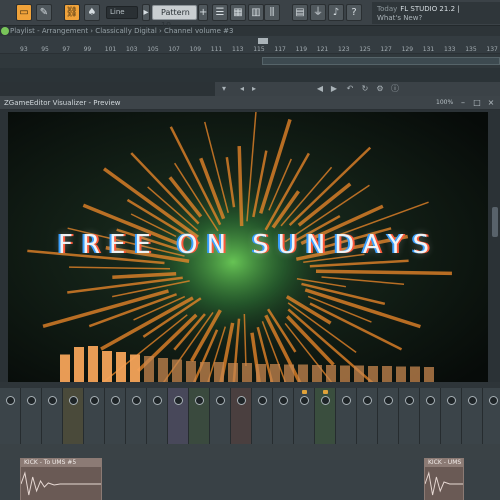 The height and width of the screenshot is (500, 500). What do you see at coordinates (300, 12) in the screenshot?
I see `browser-icon: ▤` at bounding box center [300, 12].